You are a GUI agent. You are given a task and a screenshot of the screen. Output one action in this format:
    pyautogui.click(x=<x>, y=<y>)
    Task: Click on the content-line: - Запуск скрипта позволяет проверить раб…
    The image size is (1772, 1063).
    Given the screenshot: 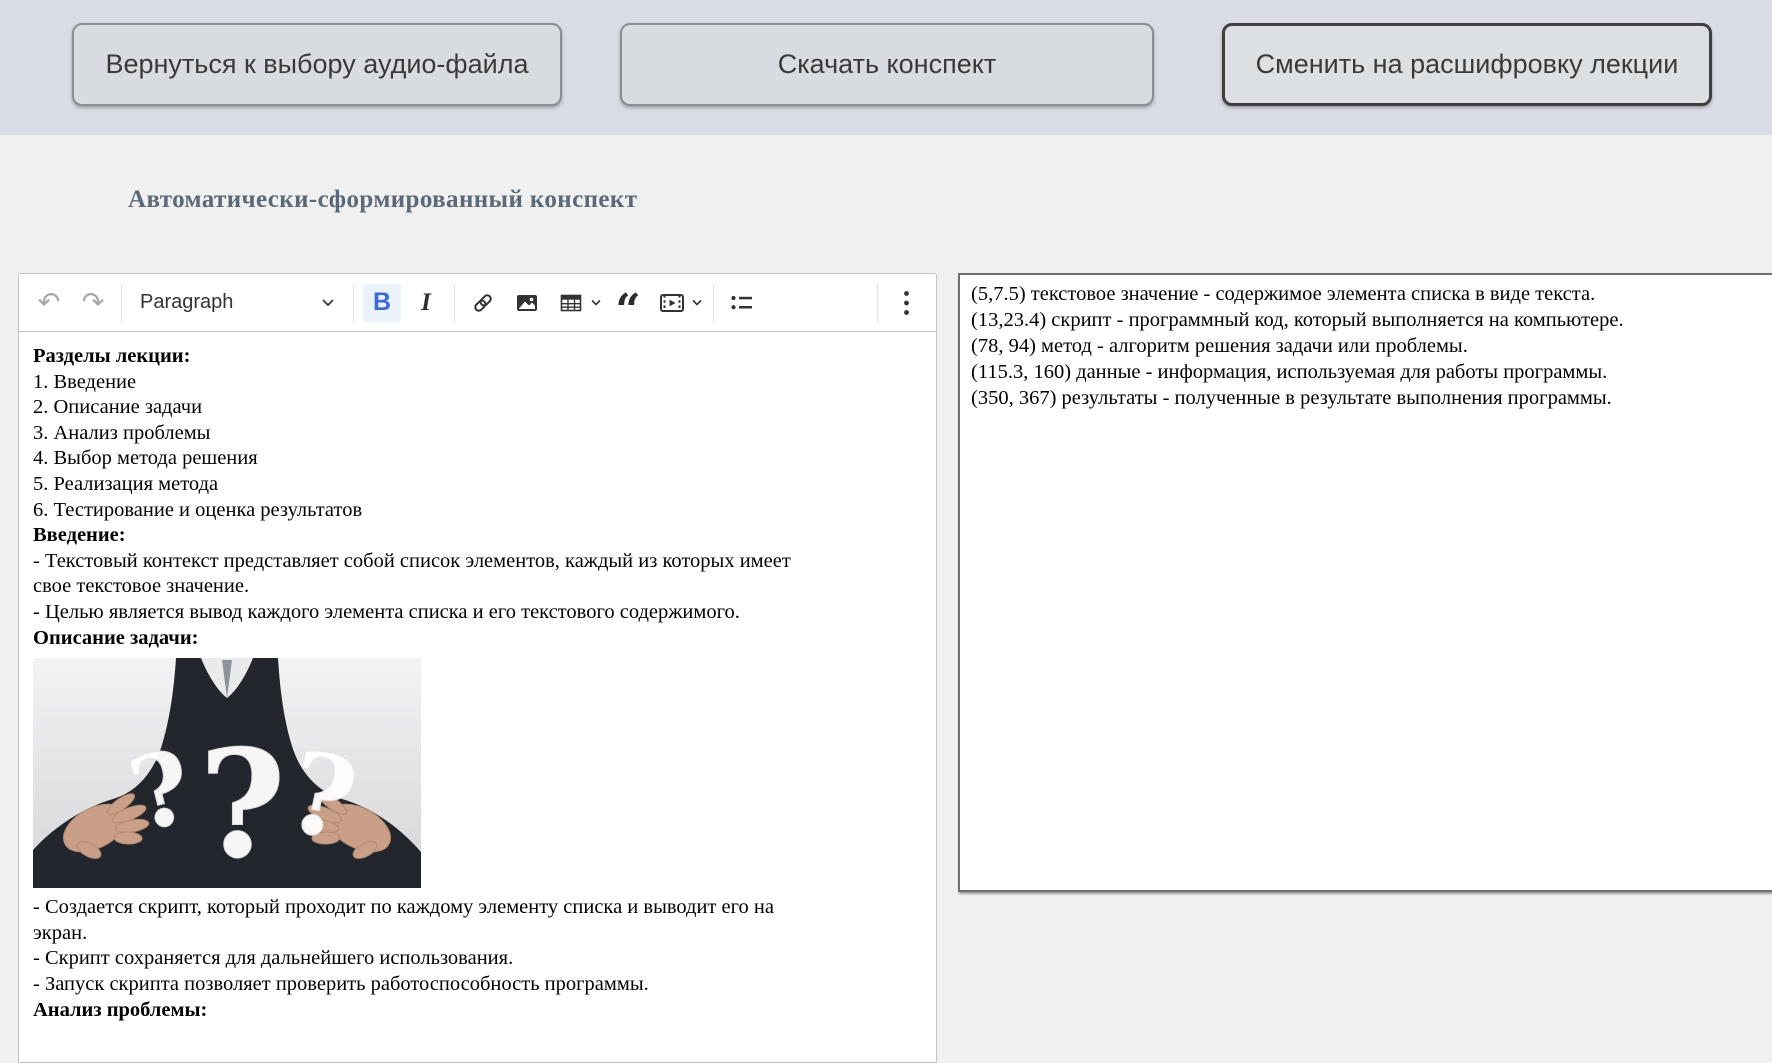 What is the action you would take?
    pyautogui.click(x=341, y=983)
    